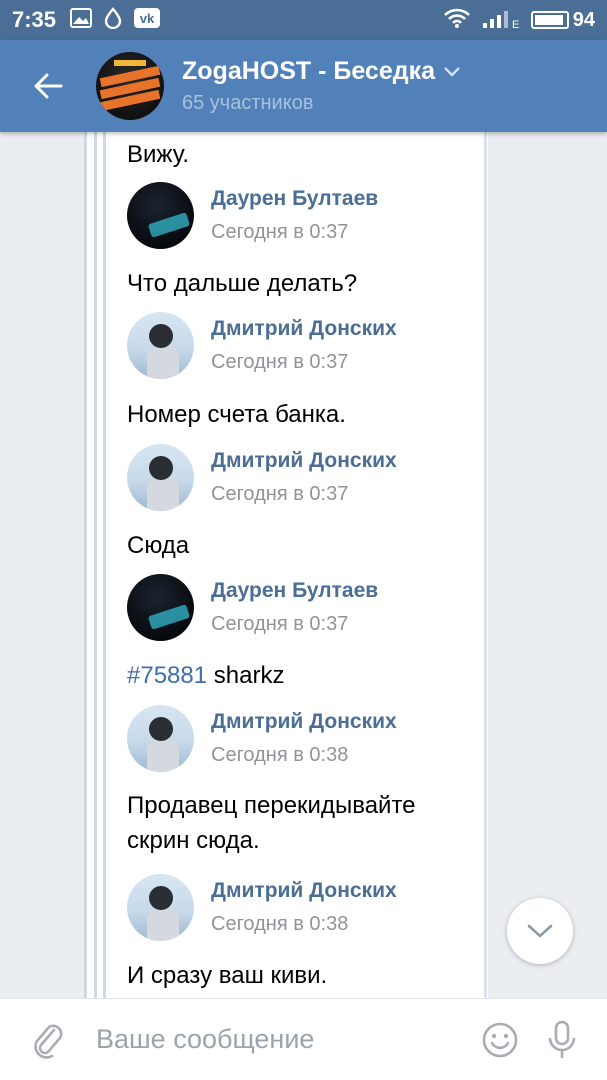 The image size is (607, 1080). I want to click on message-text: Номер счета банка., so click(236, 414).